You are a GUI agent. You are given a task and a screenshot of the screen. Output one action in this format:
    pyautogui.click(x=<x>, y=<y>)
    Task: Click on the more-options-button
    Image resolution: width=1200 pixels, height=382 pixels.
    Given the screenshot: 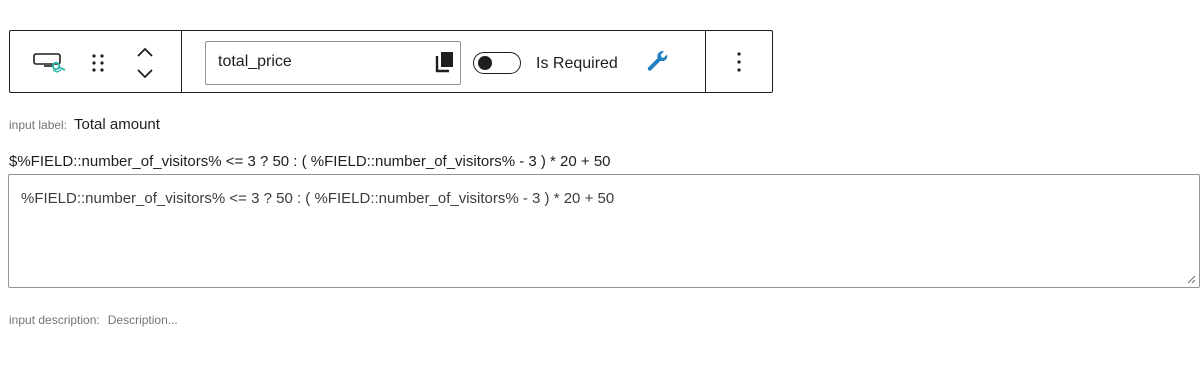 What is the action you would take?
    pyautogui.click(x=739, y=62)
    